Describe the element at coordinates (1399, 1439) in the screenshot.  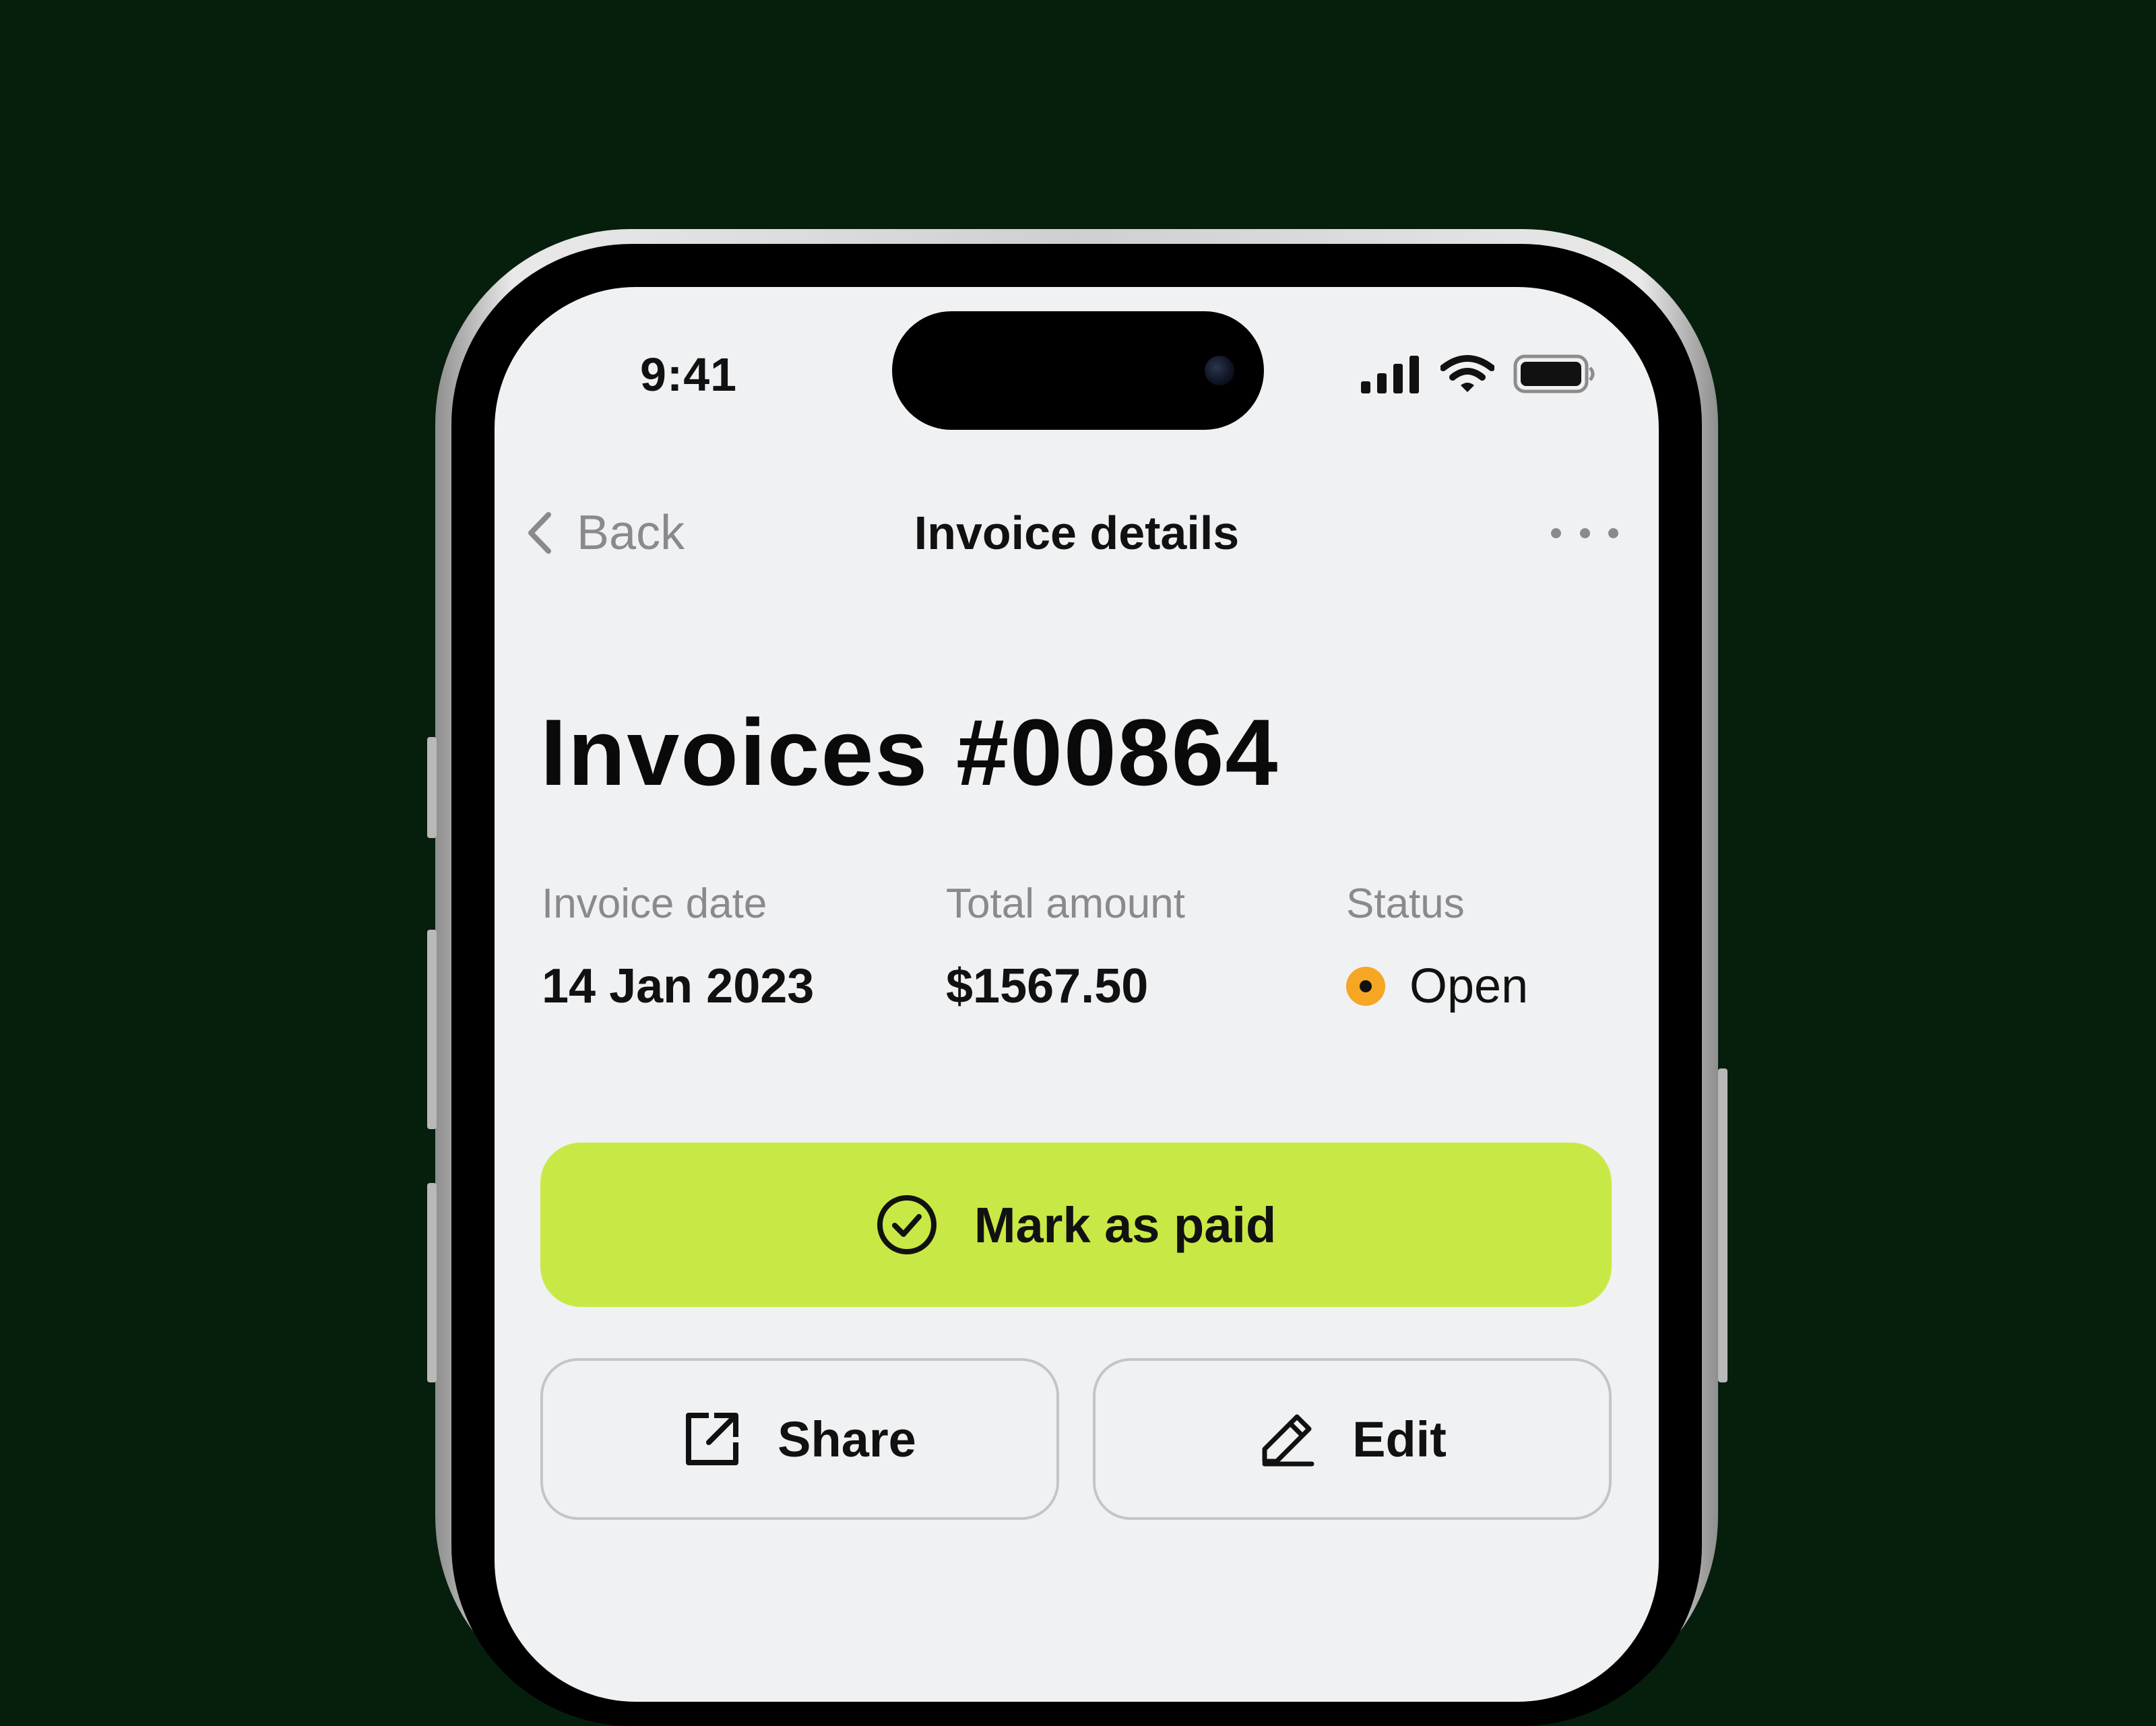
I see `edit-label: Edit` at that location.